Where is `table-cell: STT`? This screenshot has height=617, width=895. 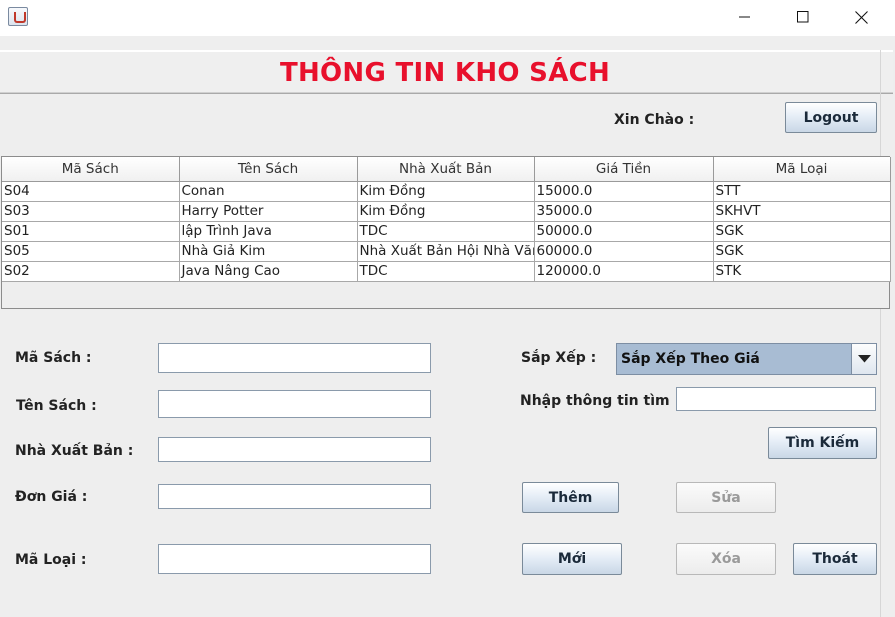
table-cell: STT is located at coordinates (802, 191).